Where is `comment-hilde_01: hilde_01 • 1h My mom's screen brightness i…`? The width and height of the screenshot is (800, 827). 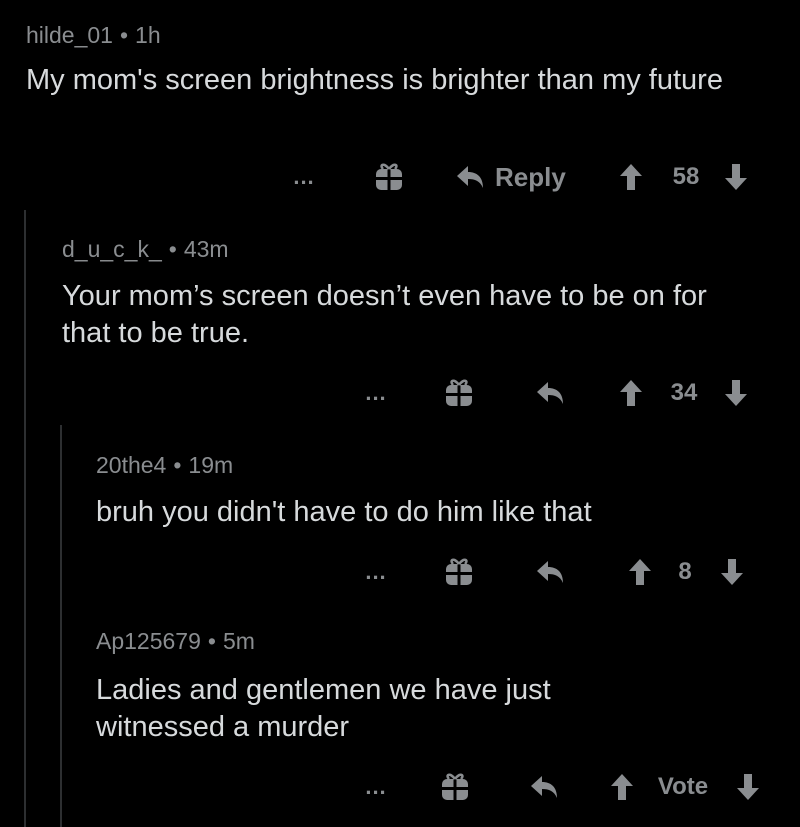 comment-hilde_01: hilde_01 • 1h My mom's screen brightness i… is located at coordinates (396, 60).